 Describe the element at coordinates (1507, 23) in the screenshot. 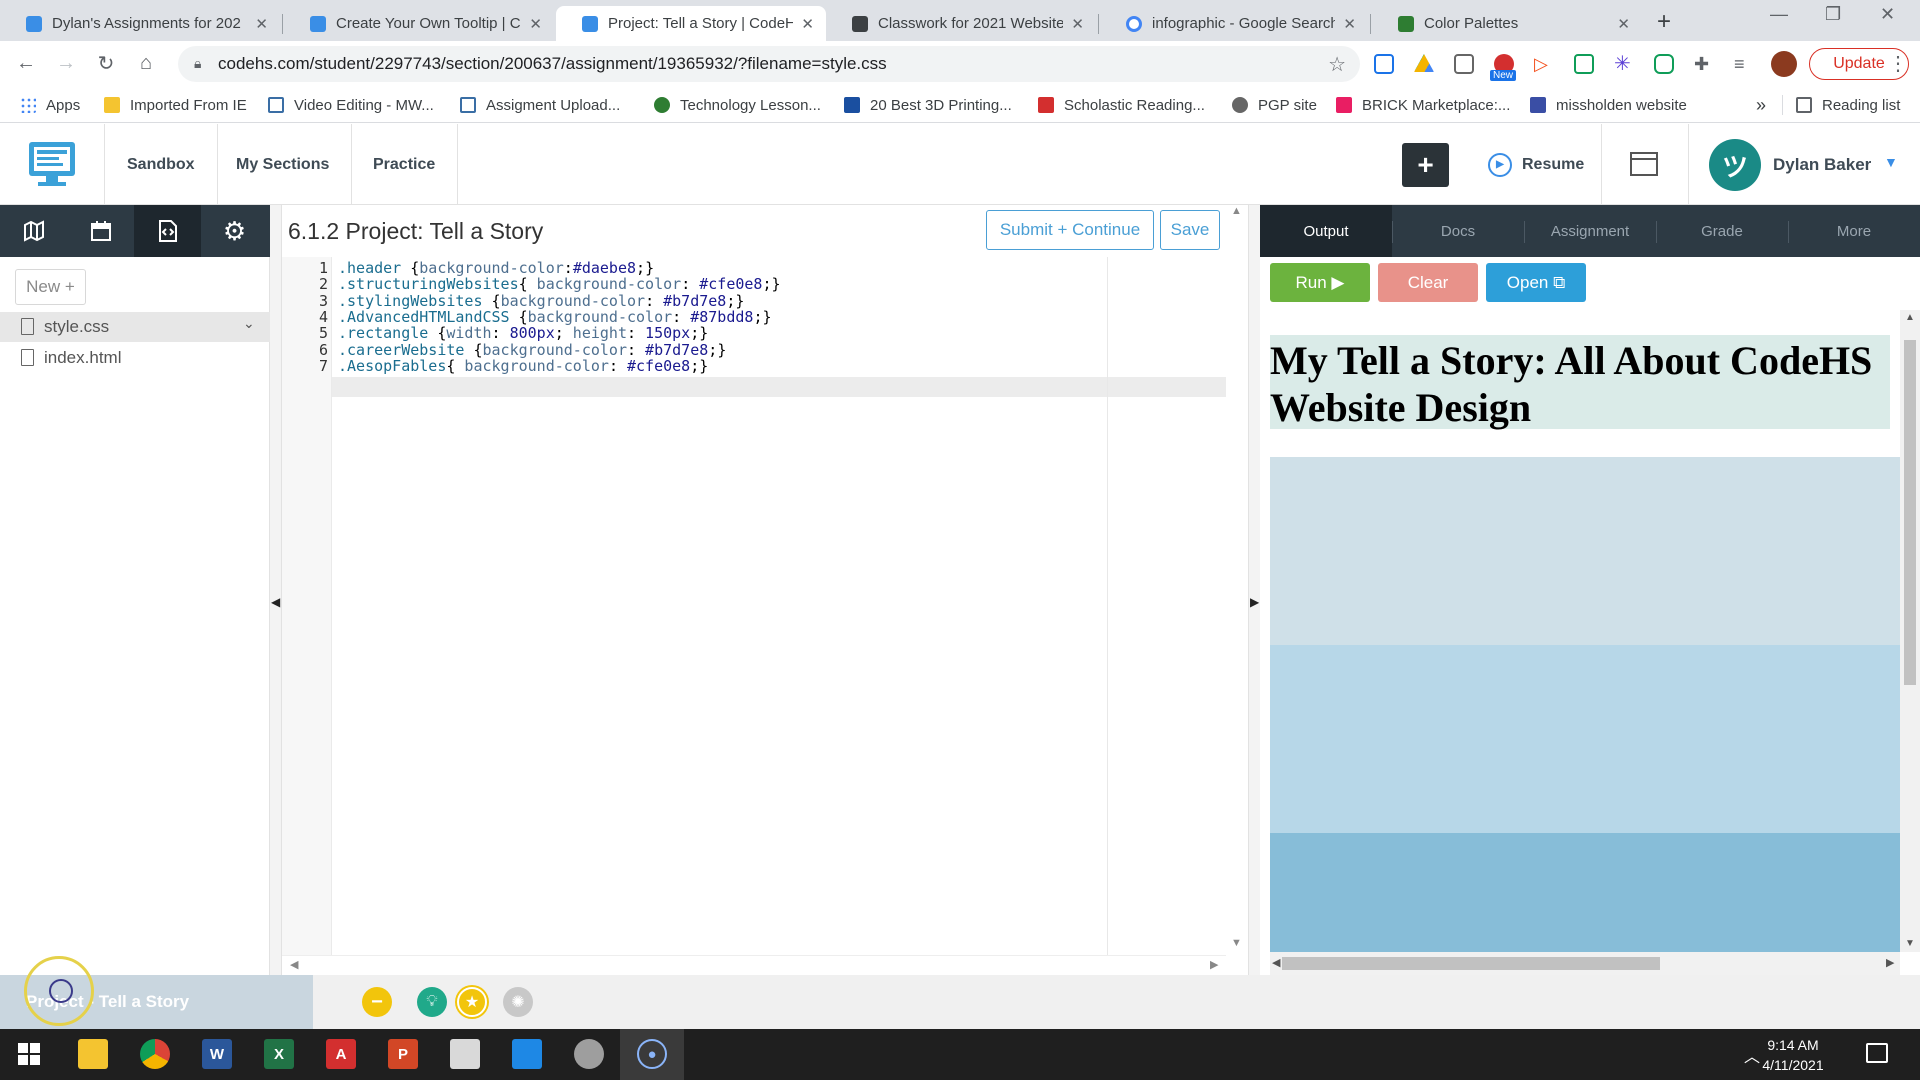

I see `browser-tab-color-palettes: Color Palettes ✕` at that location.